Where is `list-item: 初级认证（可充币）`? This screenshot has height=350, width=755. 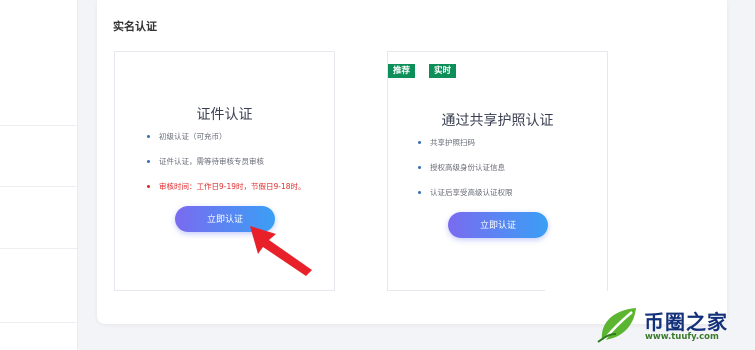
list-item: 初级认证（可充币） is located at coordinates (226, 144).